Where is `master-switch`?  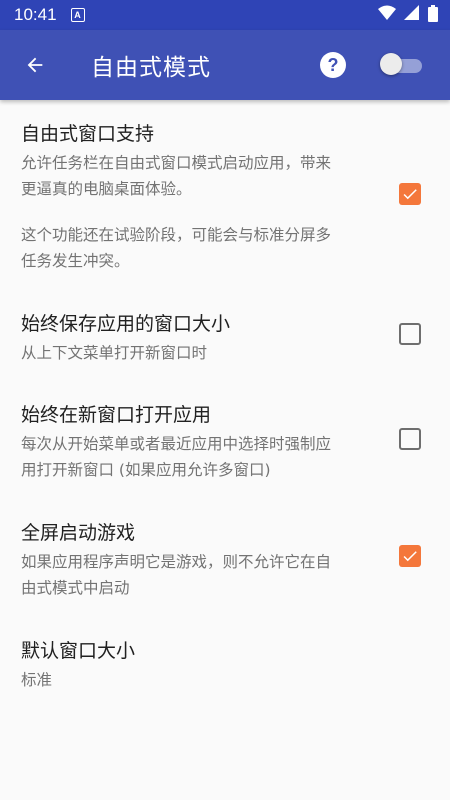 master-switch is located at coordinates (401, 64).